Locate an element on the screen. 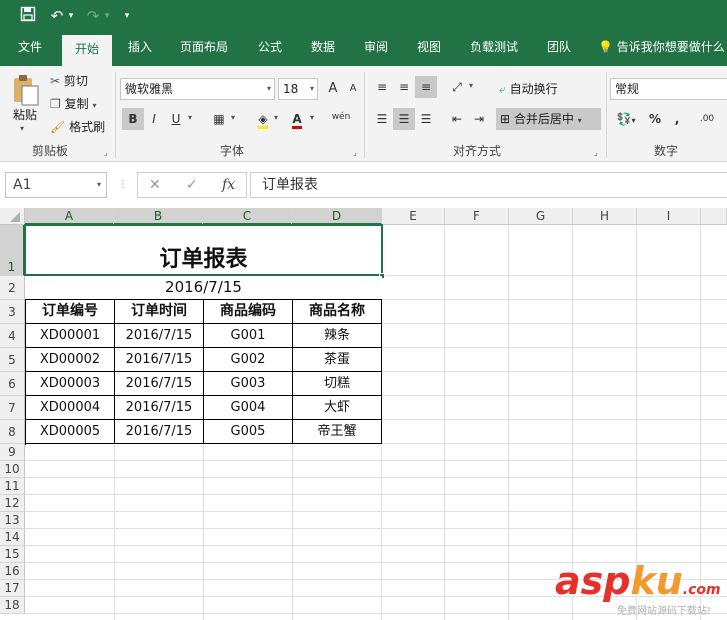  row-header-13: 13 is located at coordinates (12, 520).